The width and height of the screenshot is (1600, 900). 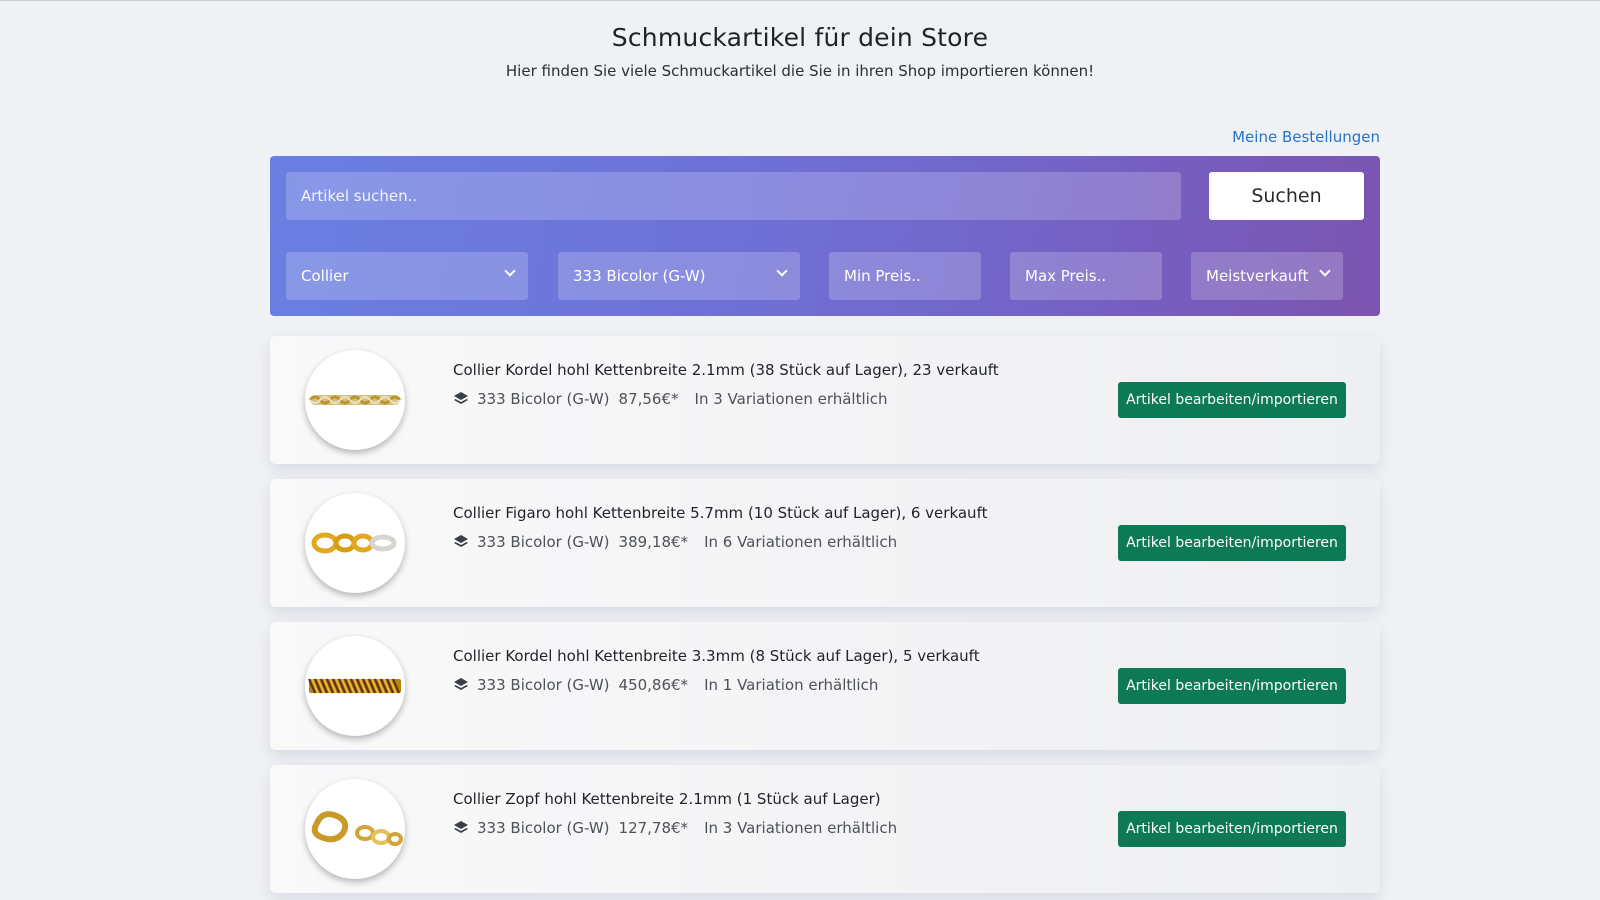 I want to click on sort-select: Meistverkauft, so click(x=1267, y=276).